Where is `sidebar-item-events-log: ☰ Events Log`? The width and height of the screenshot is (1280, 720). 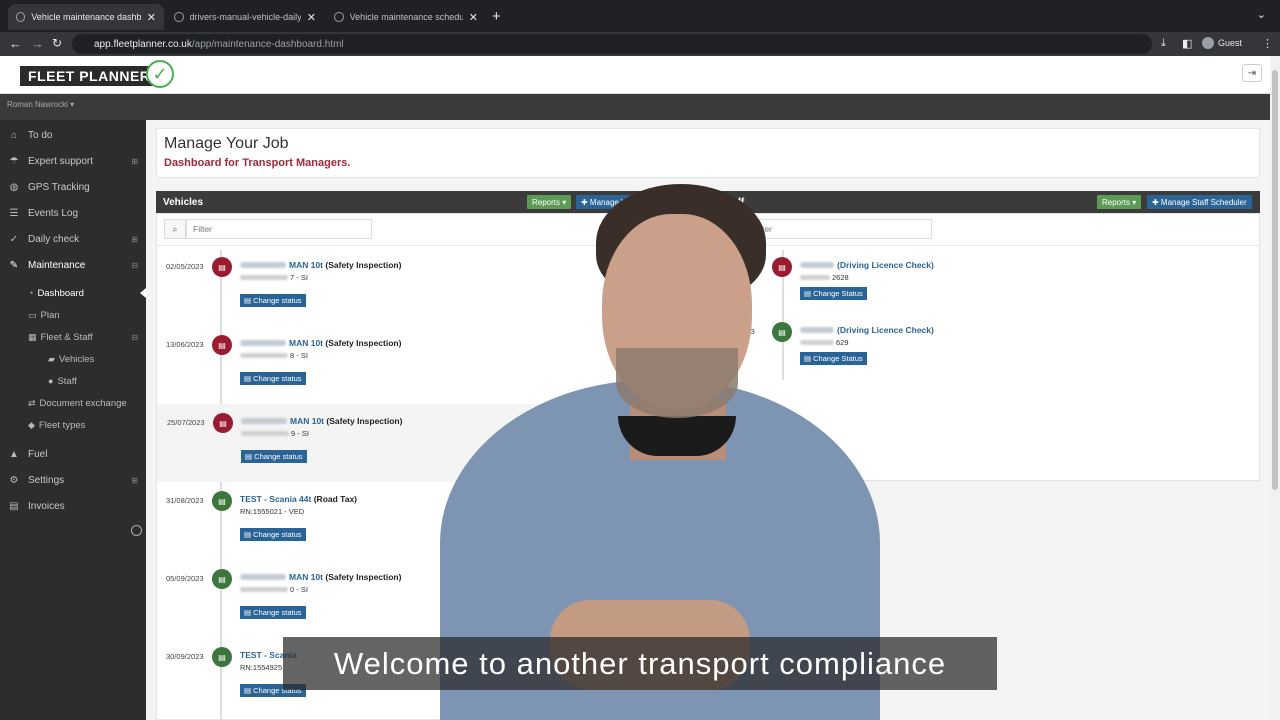
sidebar-item-events-log: ☰ Events Log is located at coordinates (73, 213).